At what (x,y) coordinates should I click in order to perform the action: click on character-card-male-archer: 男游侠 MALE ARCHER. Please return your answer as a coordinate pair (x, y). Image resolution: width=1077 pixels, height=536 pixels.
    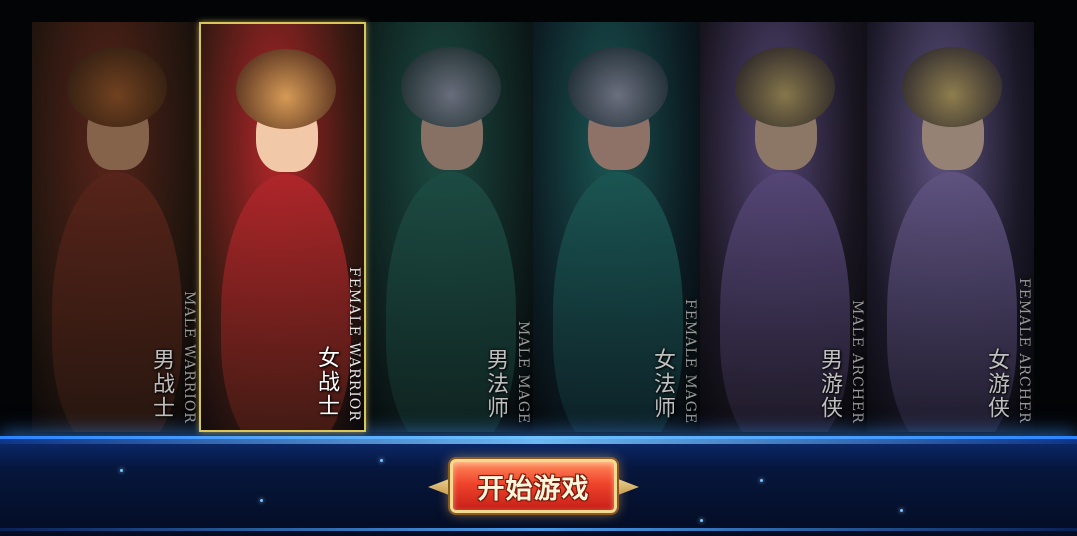
    Looking at the image, I should click on (783, 227).